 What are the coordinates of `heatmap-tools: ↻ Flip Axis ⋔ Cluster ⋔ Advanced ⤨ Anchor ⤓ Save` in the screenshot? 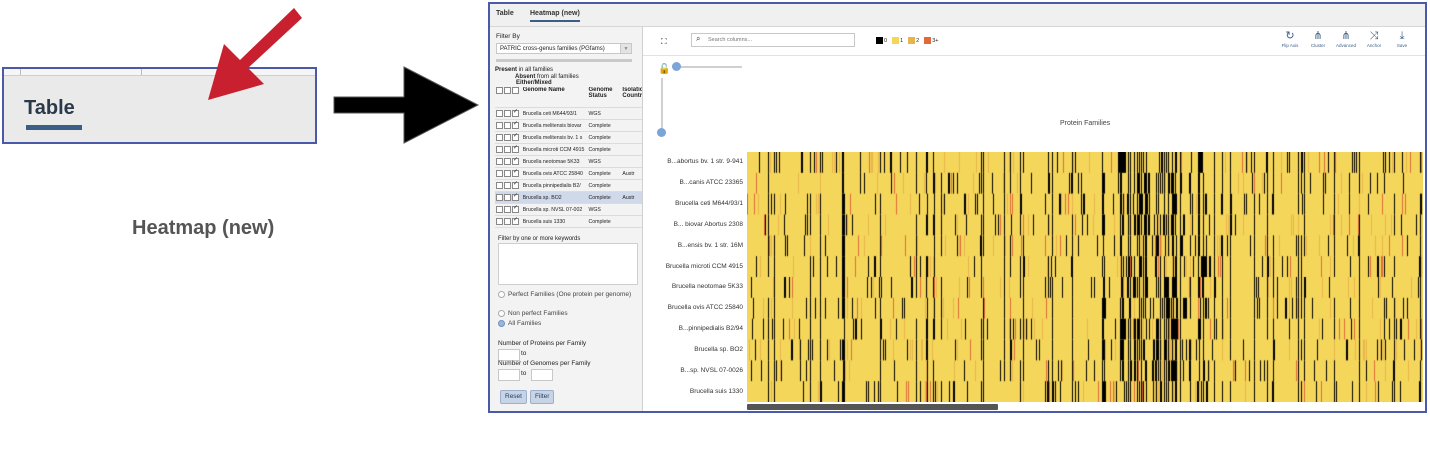 It's located at (1347, 43).